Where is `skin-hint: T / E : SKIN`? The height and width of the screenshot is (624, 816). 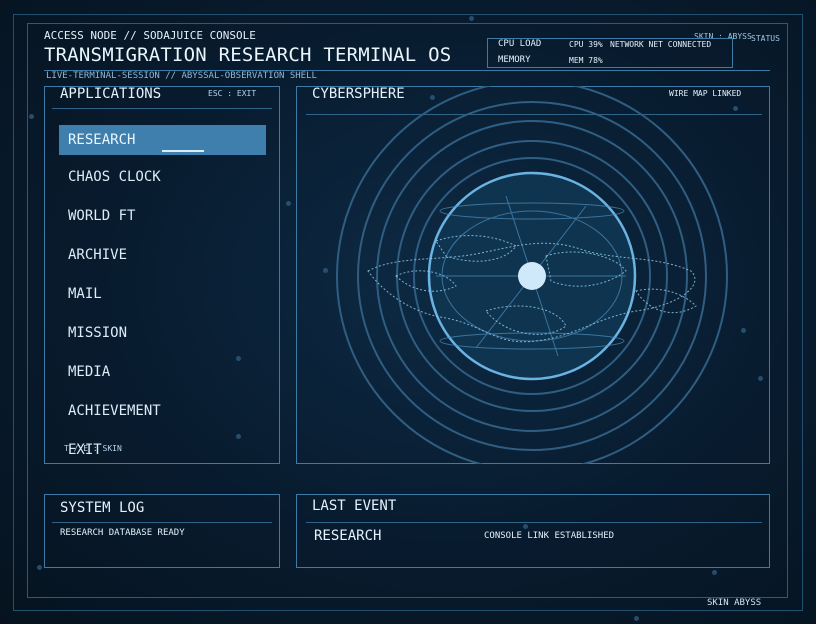 skin-hint: T / E : SKIN is located at coordinates (93, 448).